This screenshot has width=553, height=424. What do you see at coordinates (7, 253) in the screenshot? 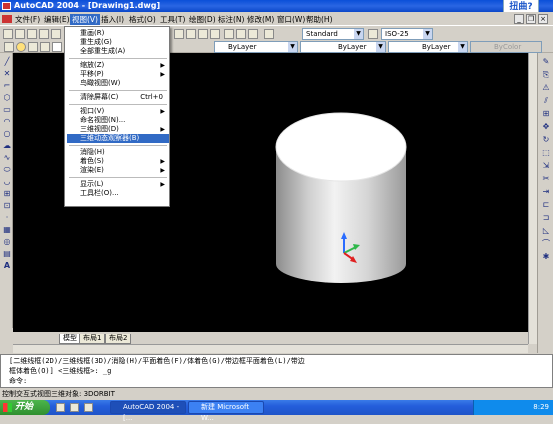
I see `table-icon: ▤` at bounding box center [7, 253].